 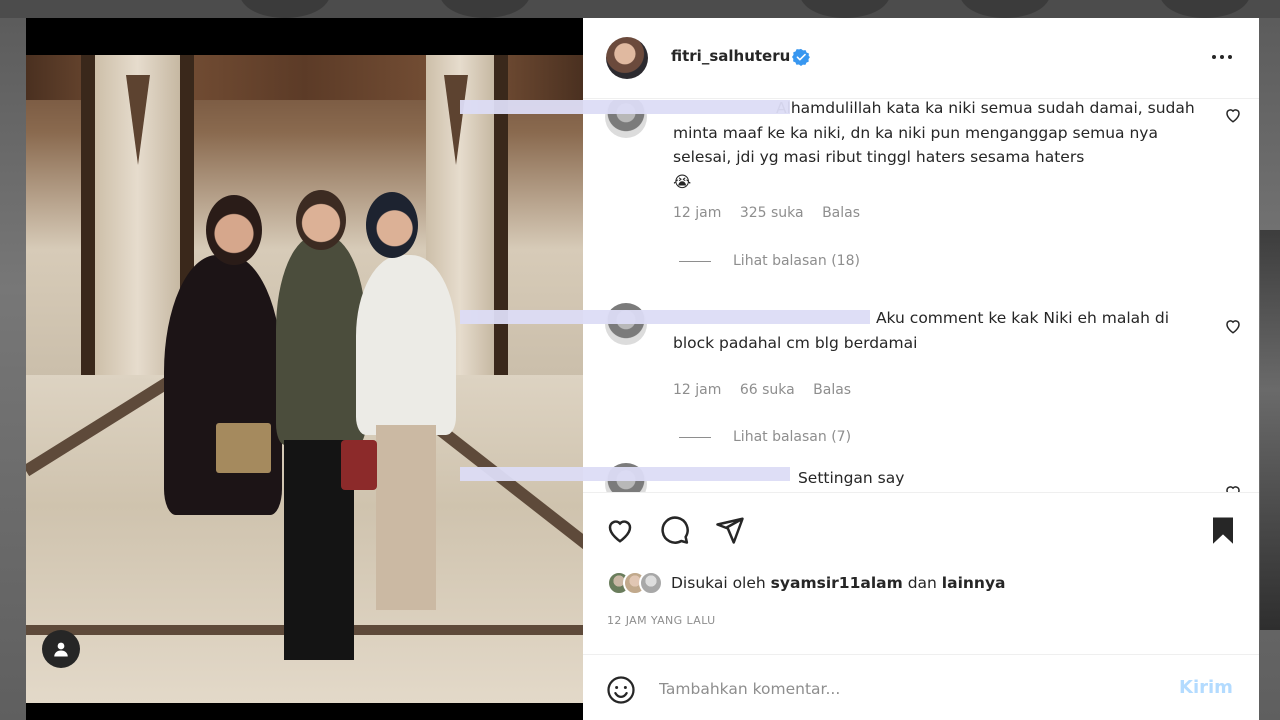 What do you see at coordinates (792, 437) in the screenshot?
I see `view-replies-label: Lihat balasan (7)` at bounding box center [792, 437].